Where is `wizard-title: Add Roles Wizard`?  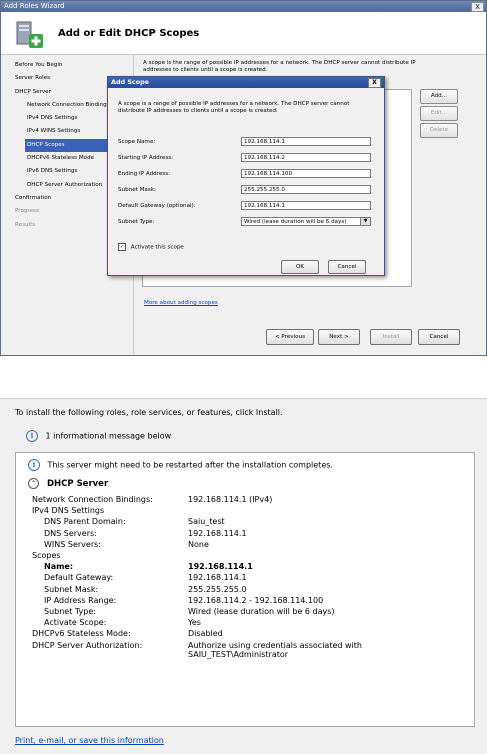
wizard-title: Add Roles Wizard is located at coordinates (34, 6).